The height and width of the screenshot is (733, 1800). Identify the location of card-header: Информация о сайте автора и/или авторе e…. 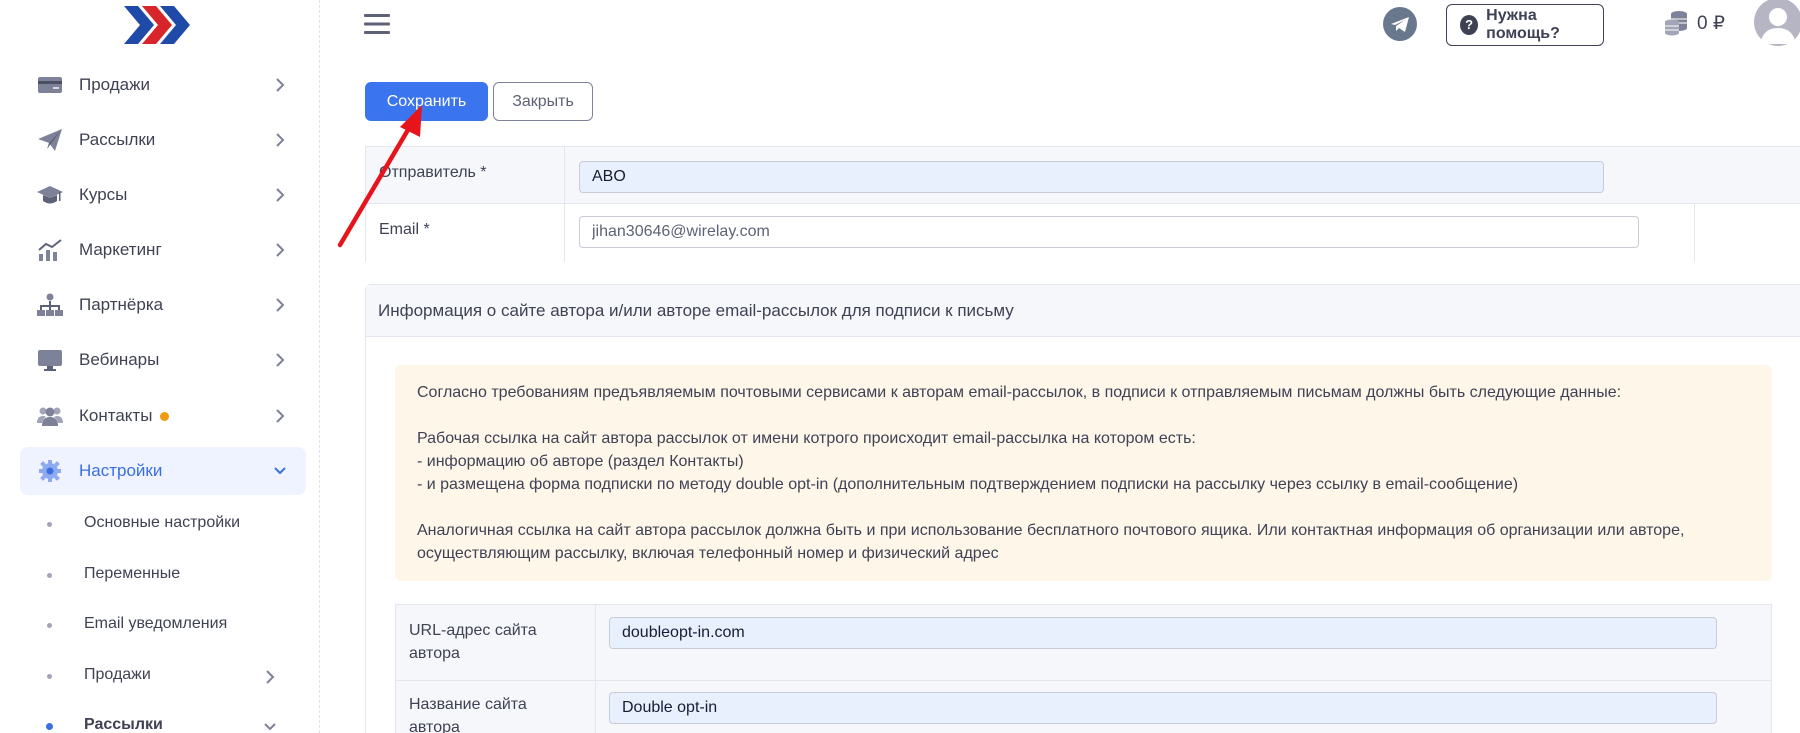
(1083, 311).